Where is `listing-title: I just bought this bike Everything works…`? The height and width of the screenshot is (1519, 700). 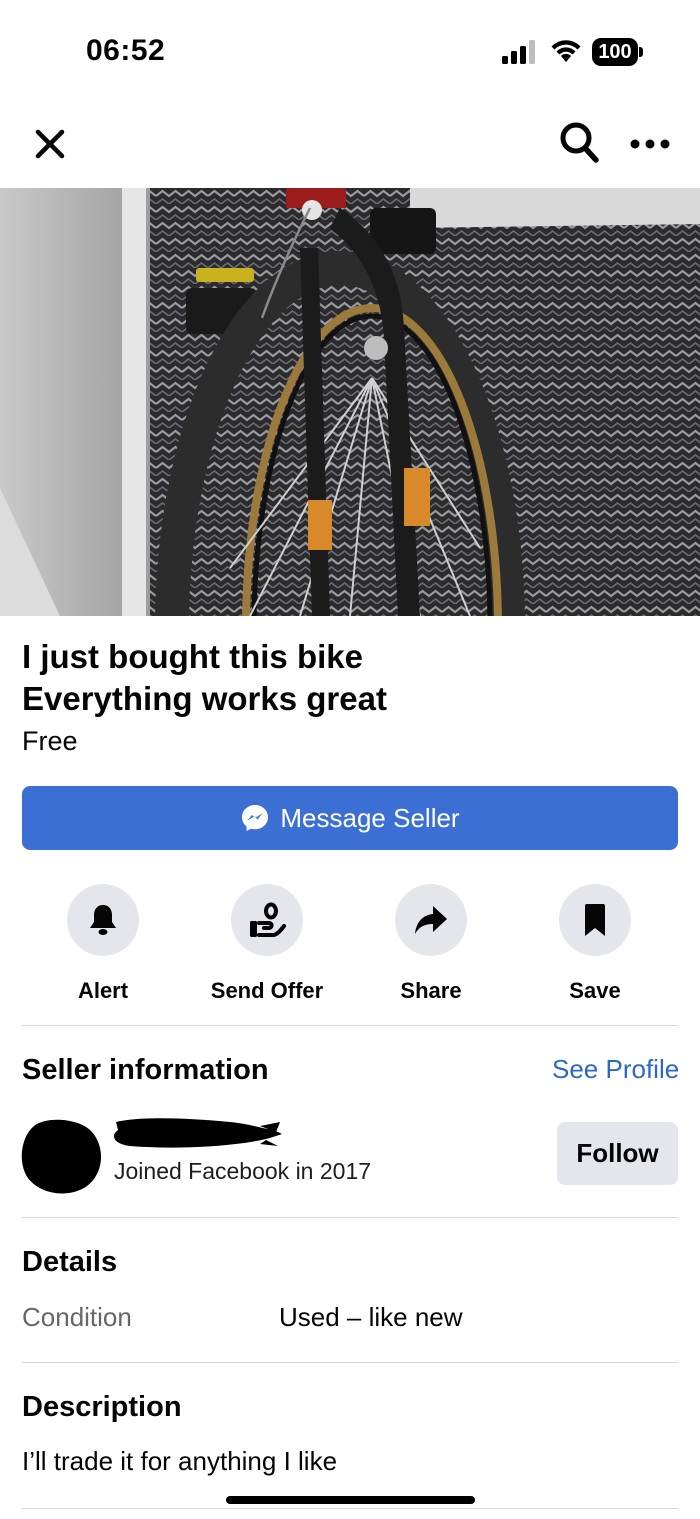 listing-title: I just bought this bike Everything works… is located at coordinates (352, 678).